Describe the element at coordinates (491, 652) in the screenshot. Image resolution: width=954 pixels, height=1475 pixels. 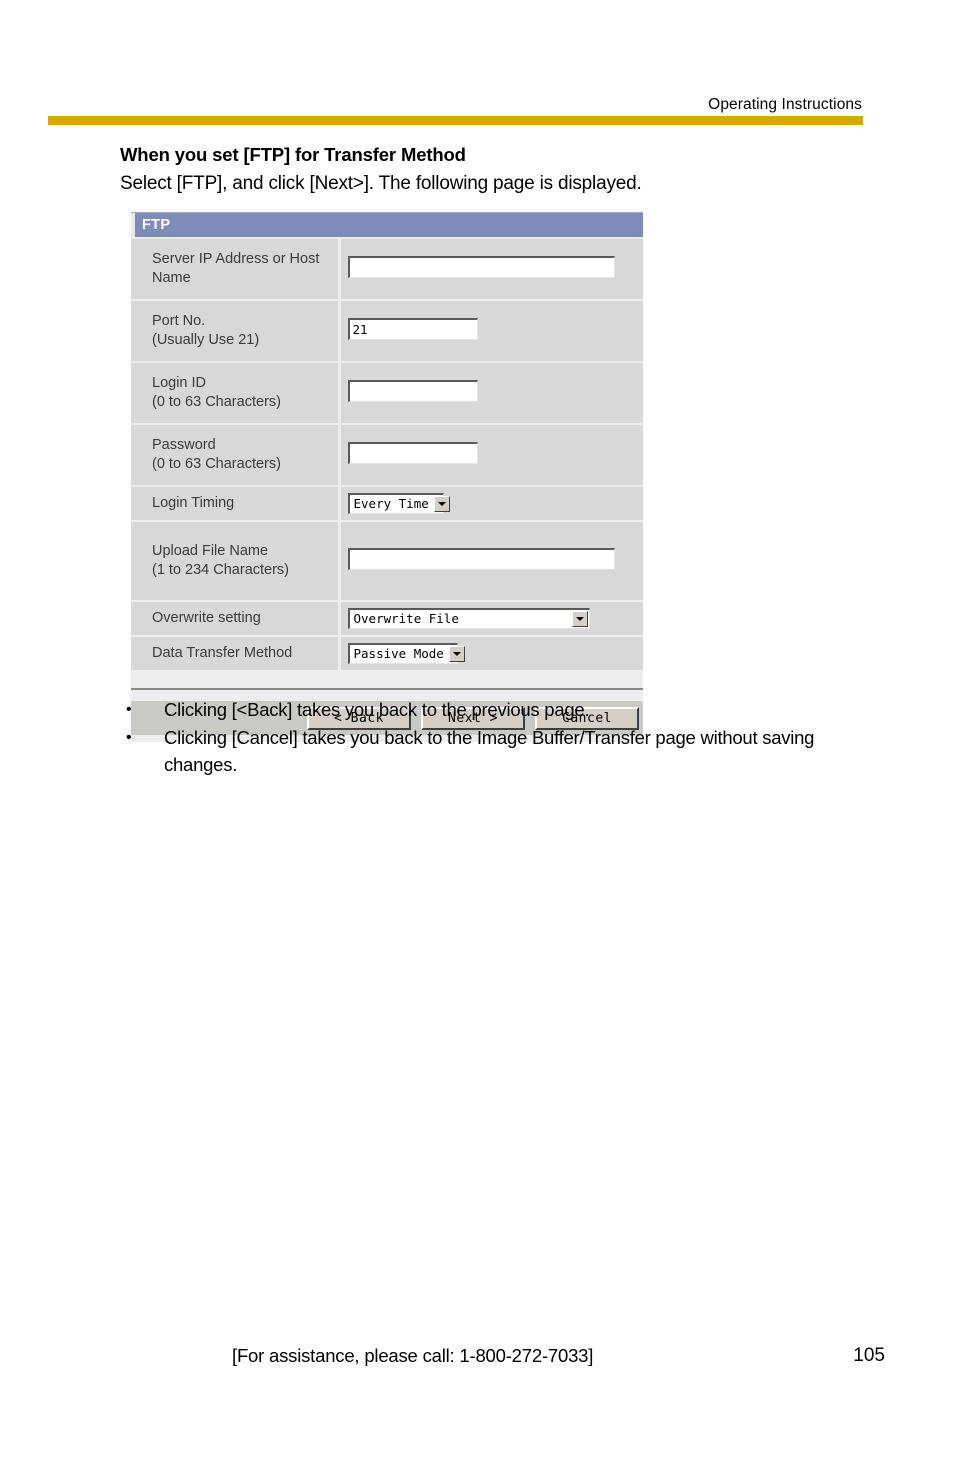
I see `row-value-data-transfer-method: Passive Mode` at that location.